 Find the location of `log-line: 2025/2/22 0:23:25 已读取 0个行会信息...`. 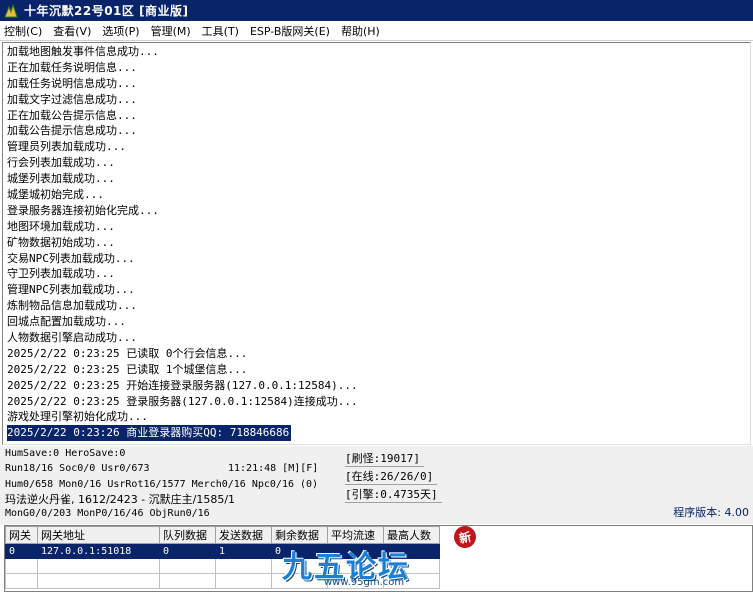

log-line: 2025/2/22 0:23:25 已读取 0个行会信息... is located at coordinates (127, 353).